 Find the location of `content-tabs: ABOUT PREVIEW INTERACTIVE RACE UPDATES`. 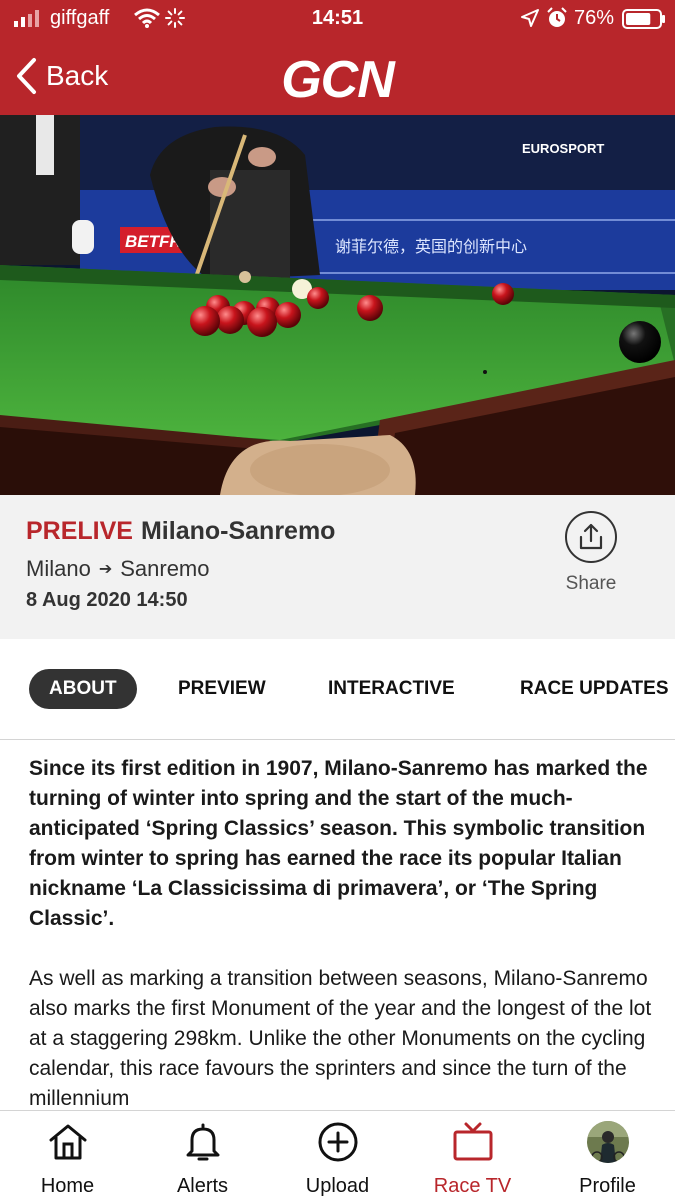

content-tabs: ABOUT PREVIEW INTERACTIVE RACE UPDATES is located at coordinates (337, 689).